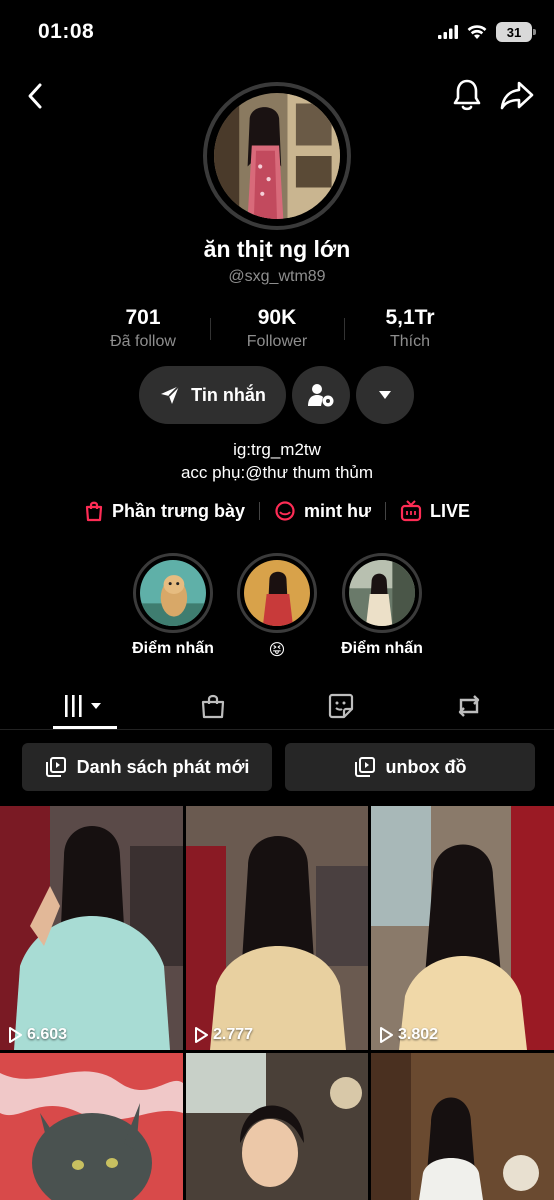 This screenshot has width=554, height=1200. I want to click on stat-likes-label: Thích, so click(409, 341).